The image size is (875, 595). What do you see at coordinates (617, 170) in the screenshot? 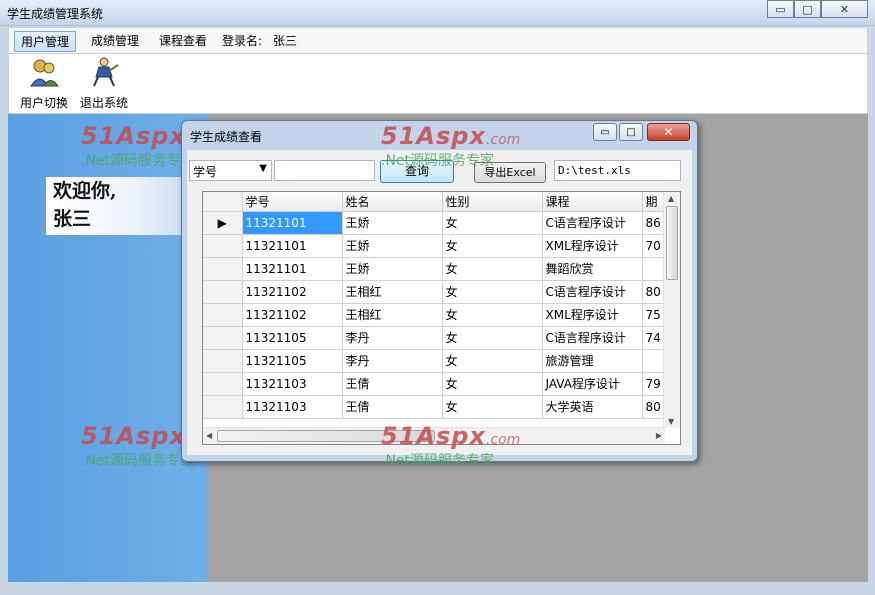
I see `export-path-input: D:\test.xls` at bounding box center [617, 170].